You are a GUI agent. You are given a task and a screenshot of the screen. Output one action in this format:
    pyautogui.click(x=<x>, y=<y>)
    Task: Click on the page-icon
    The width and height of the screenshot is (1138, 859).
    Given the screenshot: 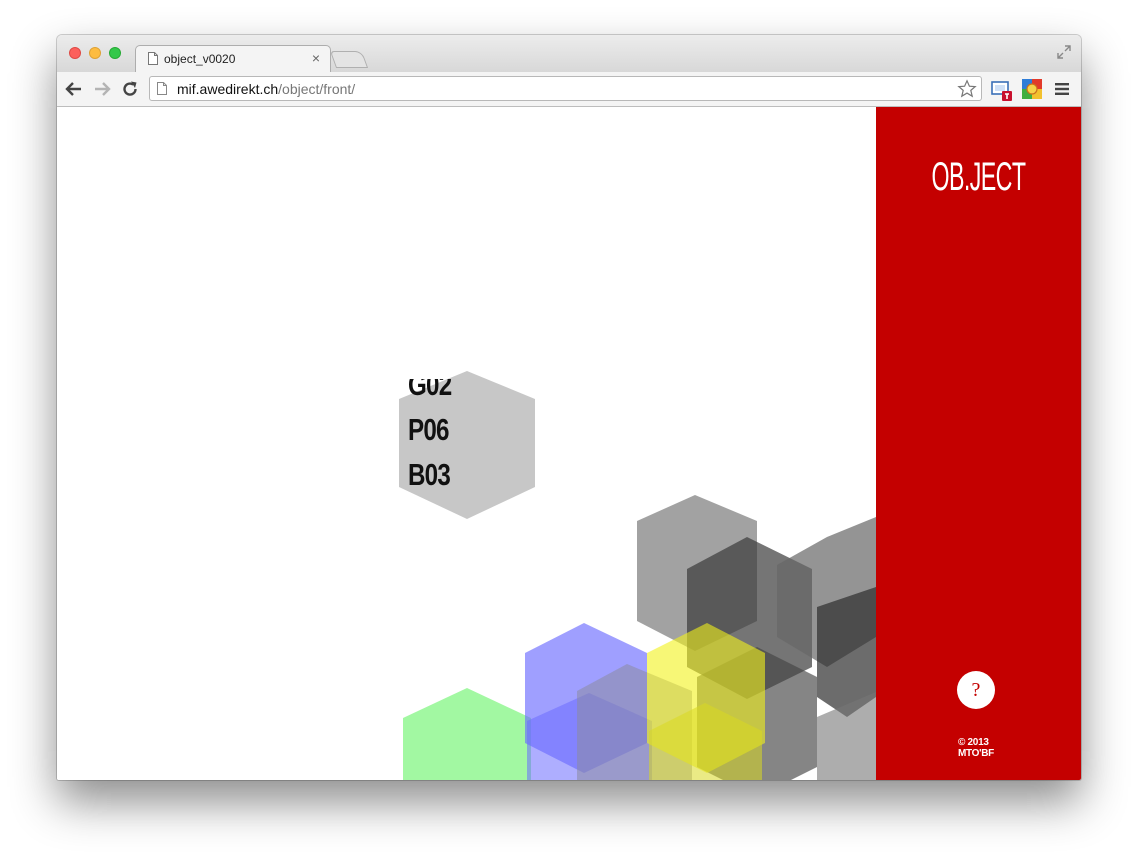 What is the action you would take?
    pyautogui.click(x=162, y=88)
    